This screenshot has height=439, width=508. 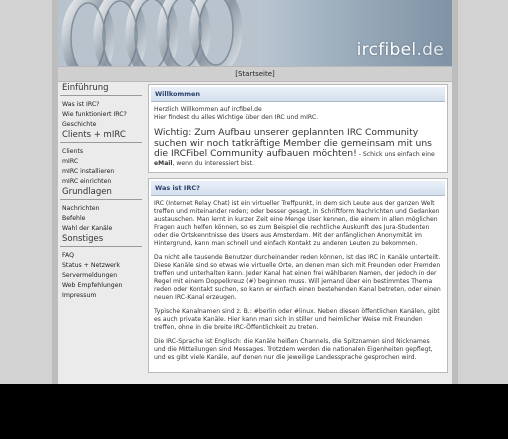 I want to click on sidebar-section-title-grundlagen: Grundlagen, so click(x=101, y=193).